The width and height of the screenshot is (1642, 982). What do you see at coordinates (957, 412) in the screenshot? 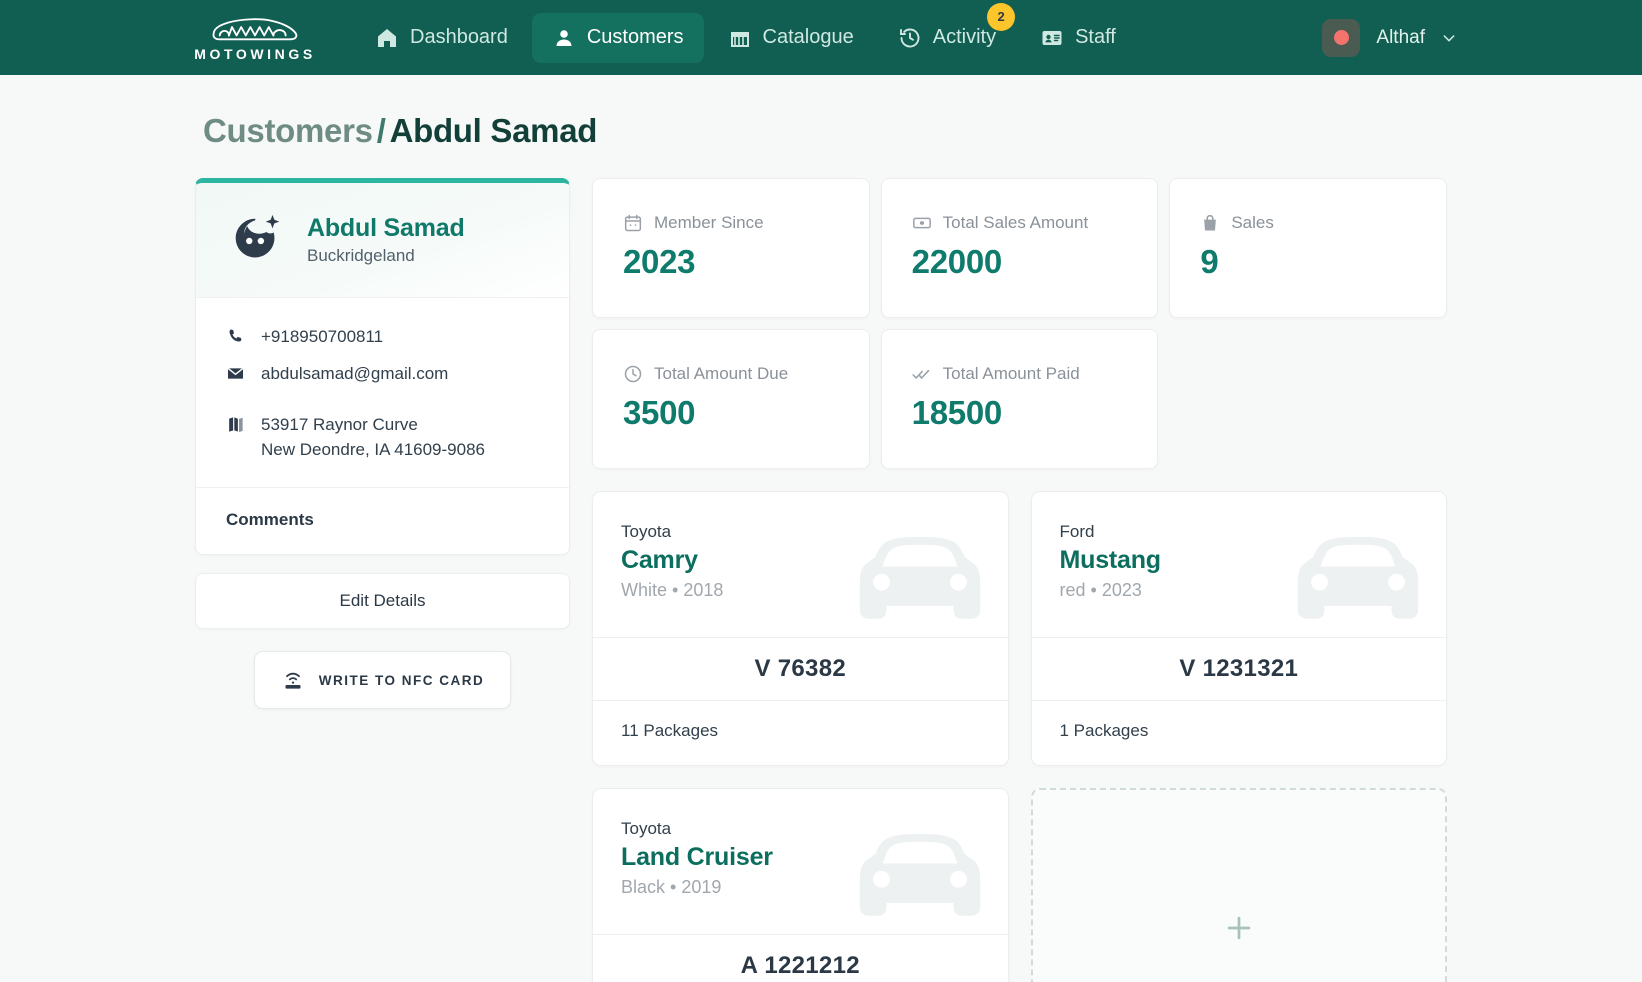
I see `stat-value-total-amount-paid: 18500` at bounding box center [957, 412].